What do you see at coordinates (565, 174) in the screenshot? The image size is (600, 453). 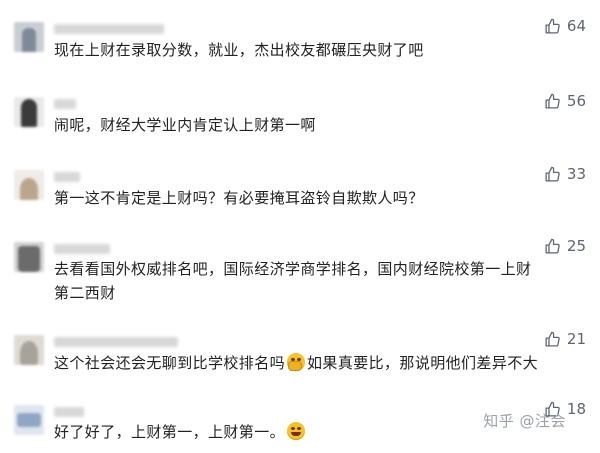 I see `like-button: 33` at bounding box center [565, 174].